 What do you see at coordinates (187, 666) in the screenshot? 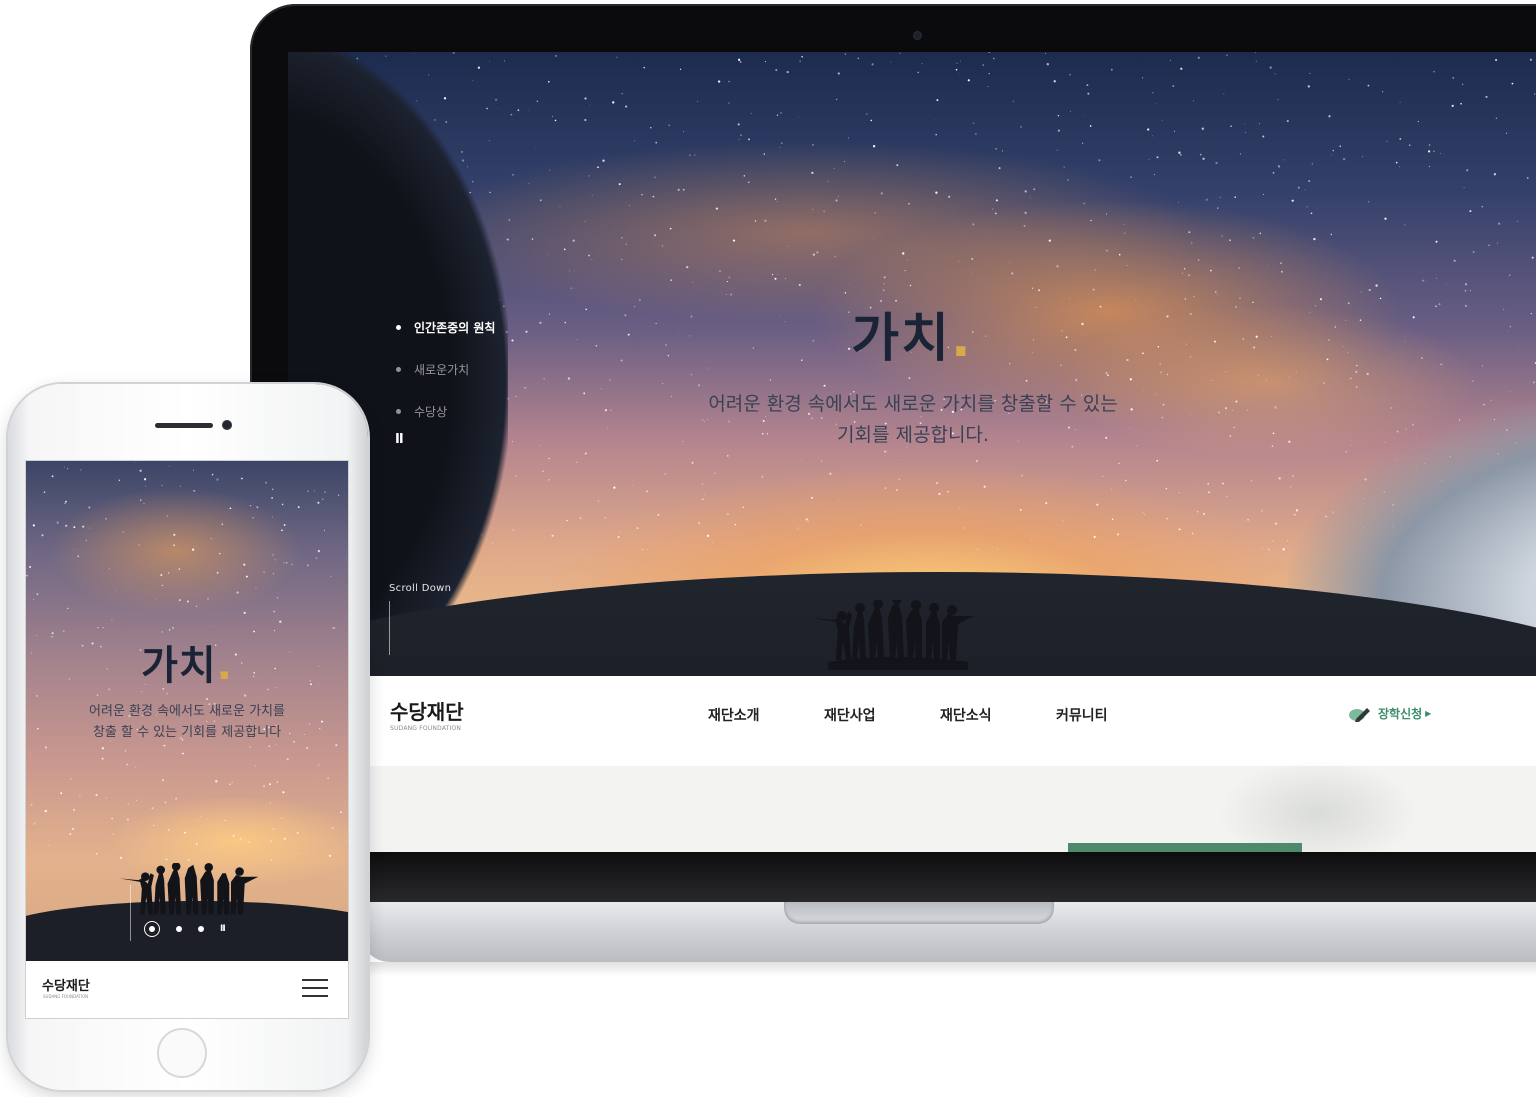
I see `mobile-hero-title: 가치.` at bounding box center [187, 666].